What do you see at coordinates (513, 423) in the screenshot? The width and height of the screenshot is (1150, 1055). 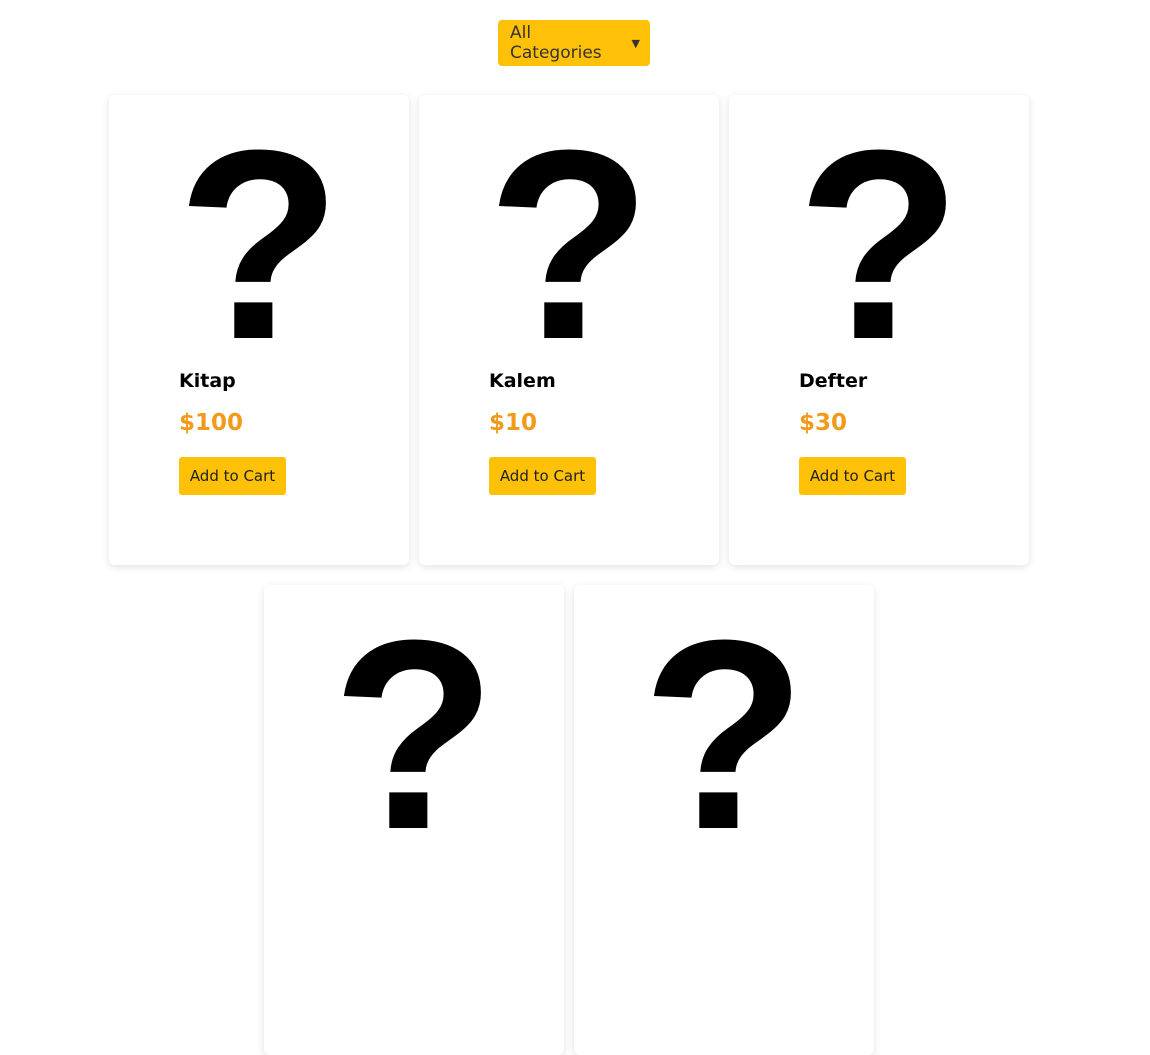 I see `product-price: $10` at bounding box center [513, 423].